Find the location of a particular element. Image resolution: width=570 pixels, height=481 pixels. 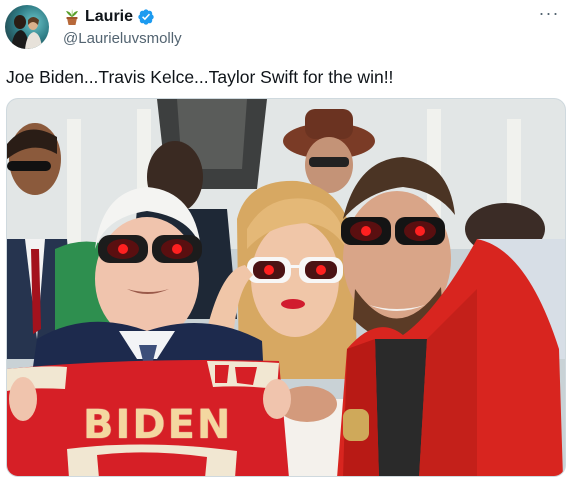

author-name-row: Laurie is located at coordinates (109, 17).